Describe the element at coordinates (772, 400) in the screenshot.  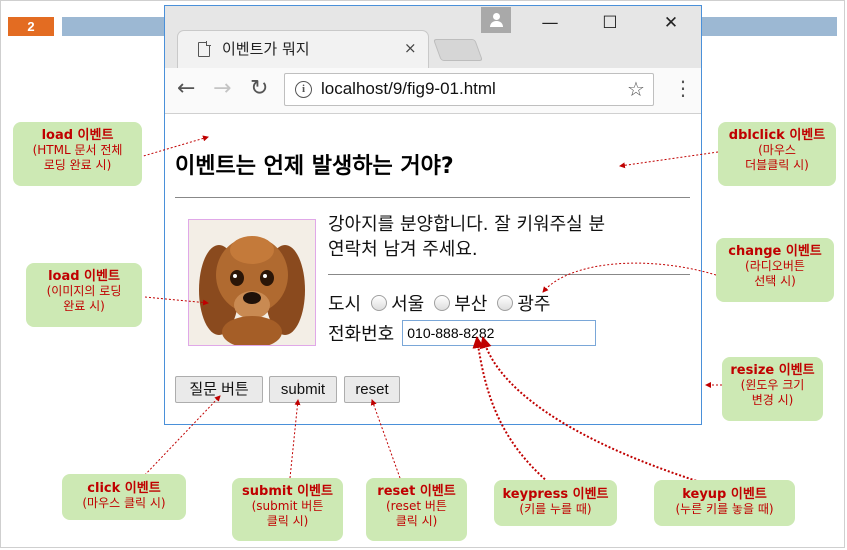
I see `callout-desc: 변경 시)` at that location.